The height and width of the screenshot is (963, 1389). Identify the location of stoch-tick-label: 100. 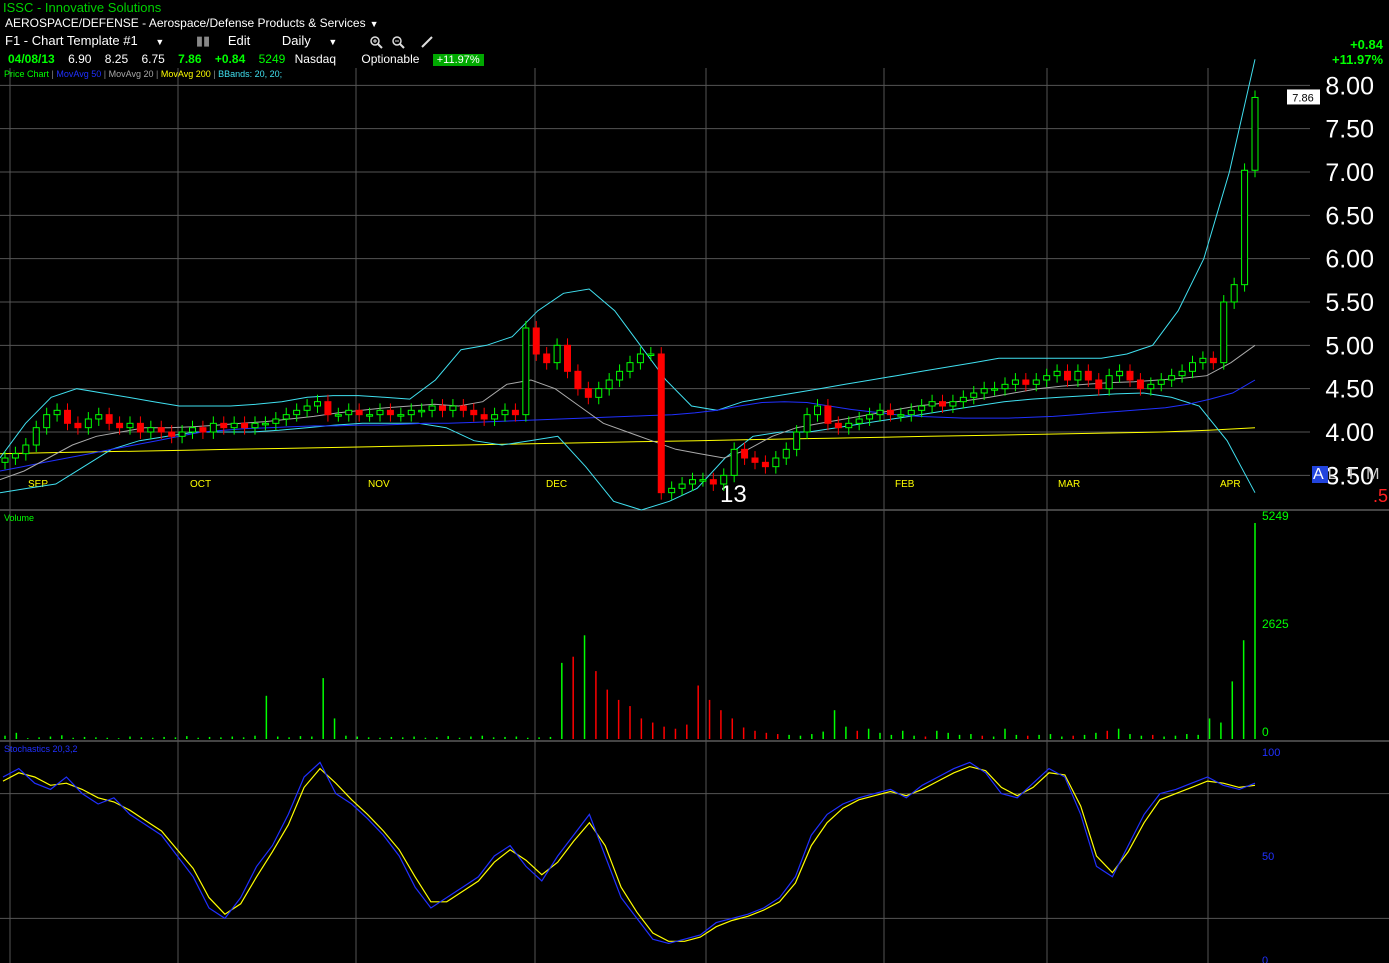
(1271, 753).